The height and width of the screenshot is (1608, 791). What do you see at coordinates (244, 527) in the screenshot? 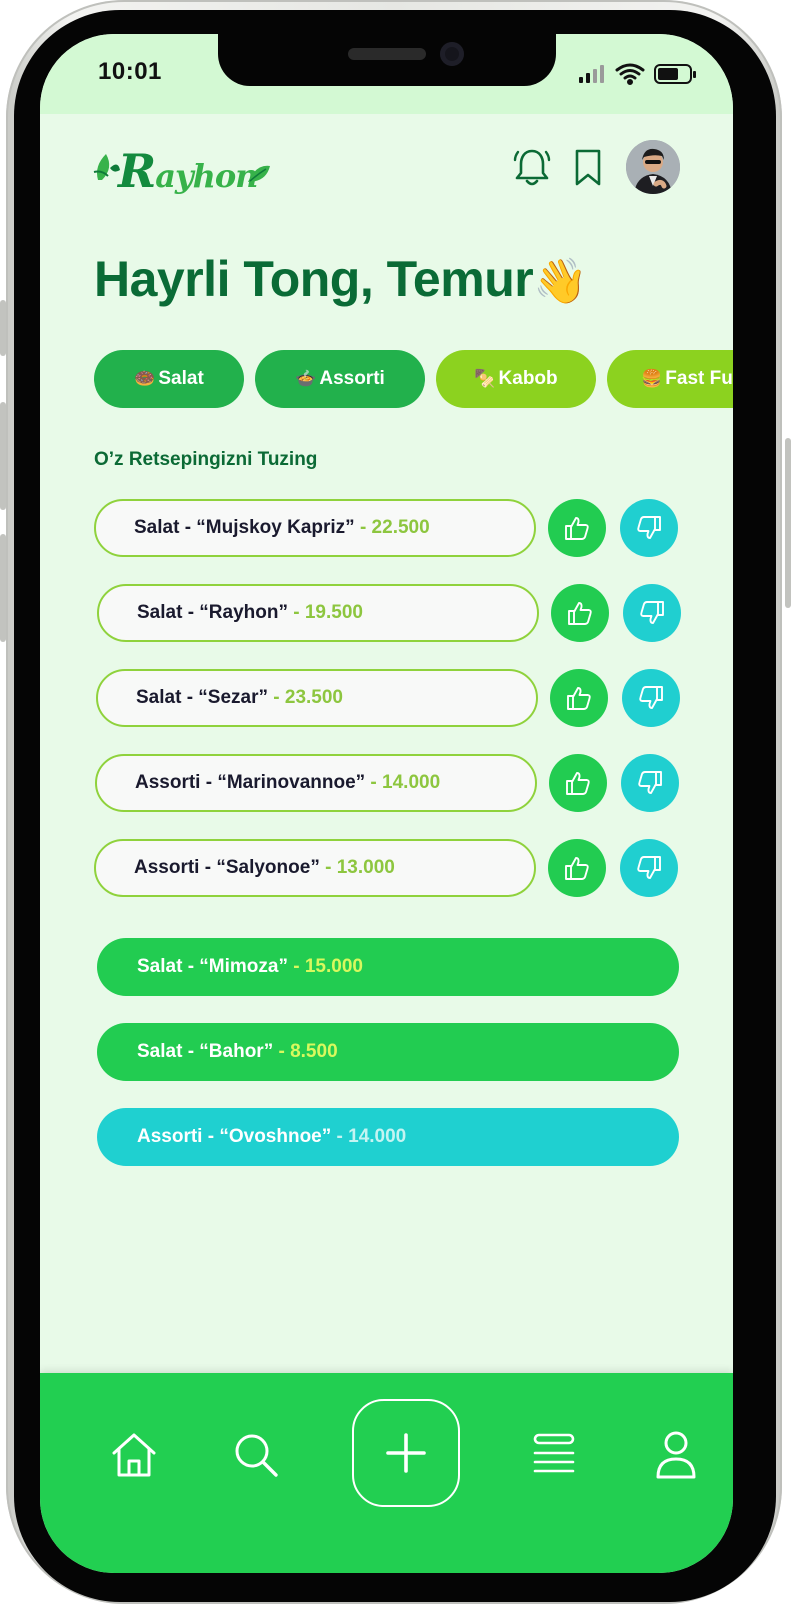
I see `recipe-name: Salat - “Mujskoy Kapriz”` at bounding box center [244, 527].